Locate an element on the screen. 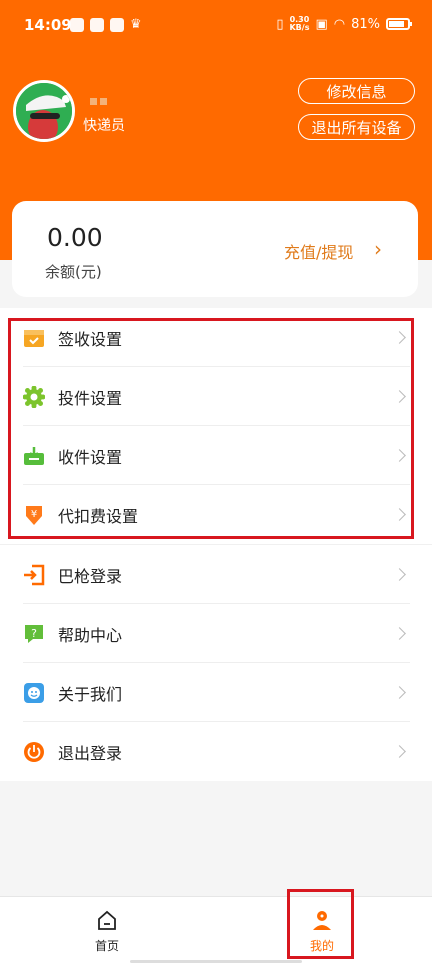 The height and width of the screenshot is (964, 432). balance-card: 0.00 余额(元) 充值/提现 › is located at coordinates (215, 249).